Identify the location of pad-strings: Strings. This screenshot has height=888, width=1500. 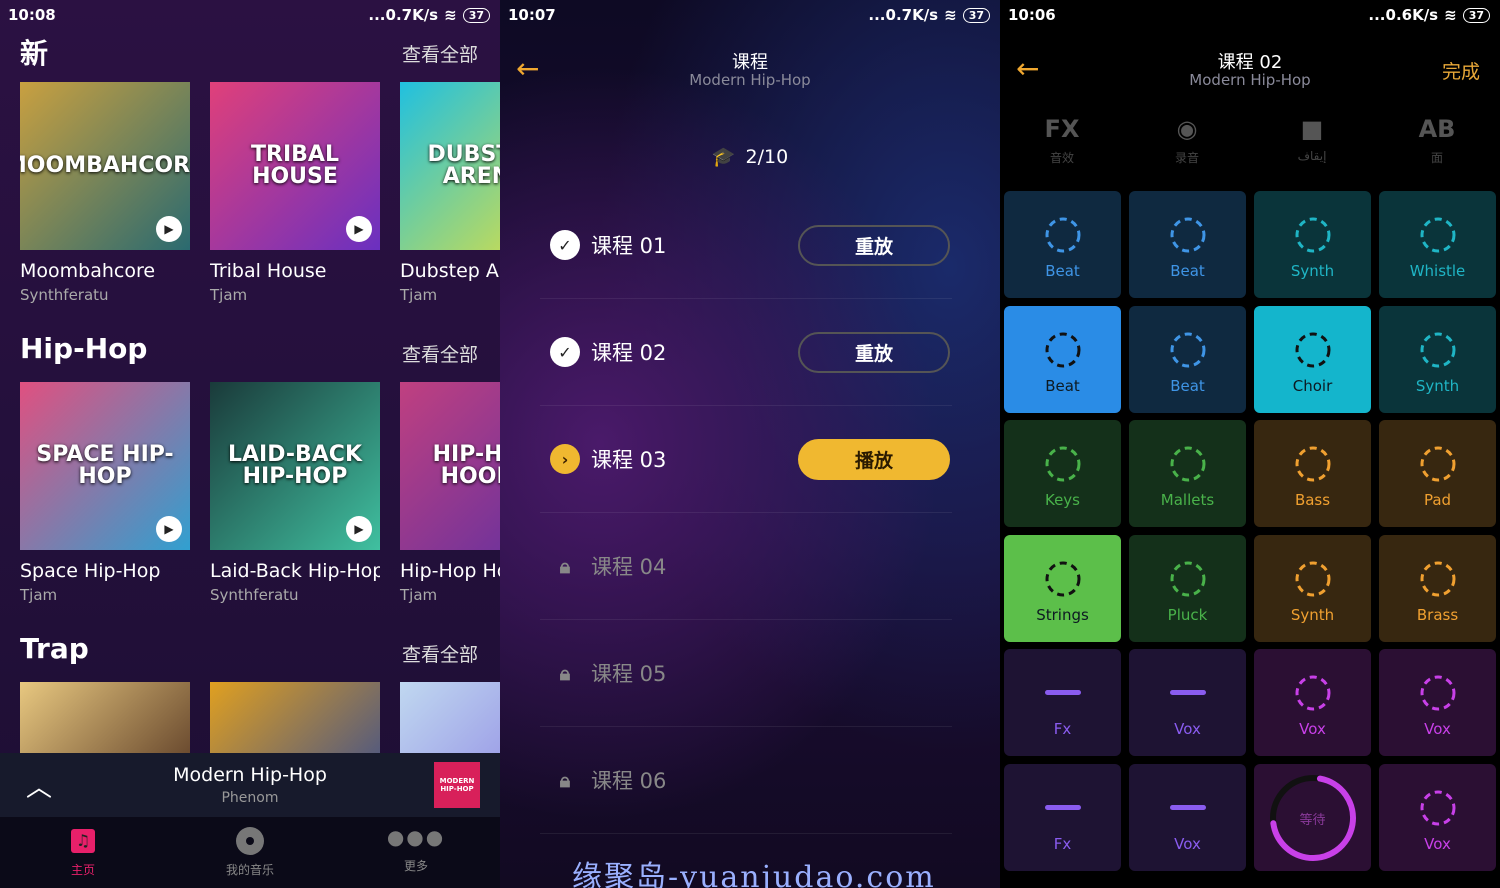
(1062, 588).